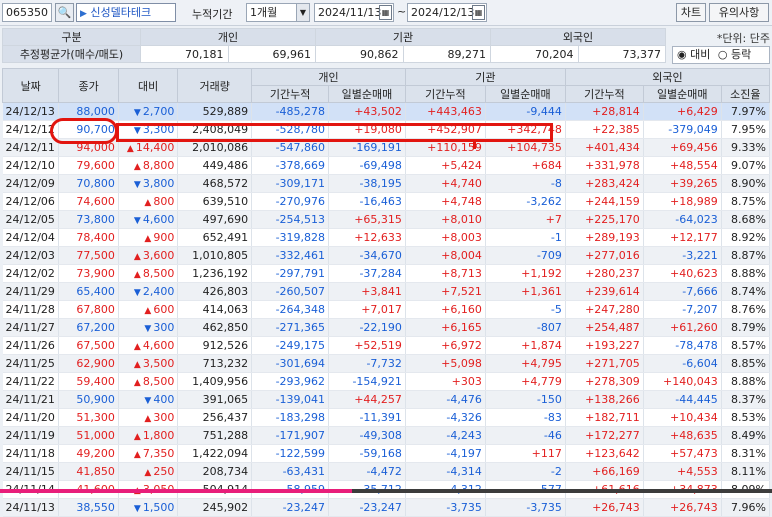  Describe the element at coordinates (158, 435) in the screenshot. I see `change-value: 1,800` at that location.